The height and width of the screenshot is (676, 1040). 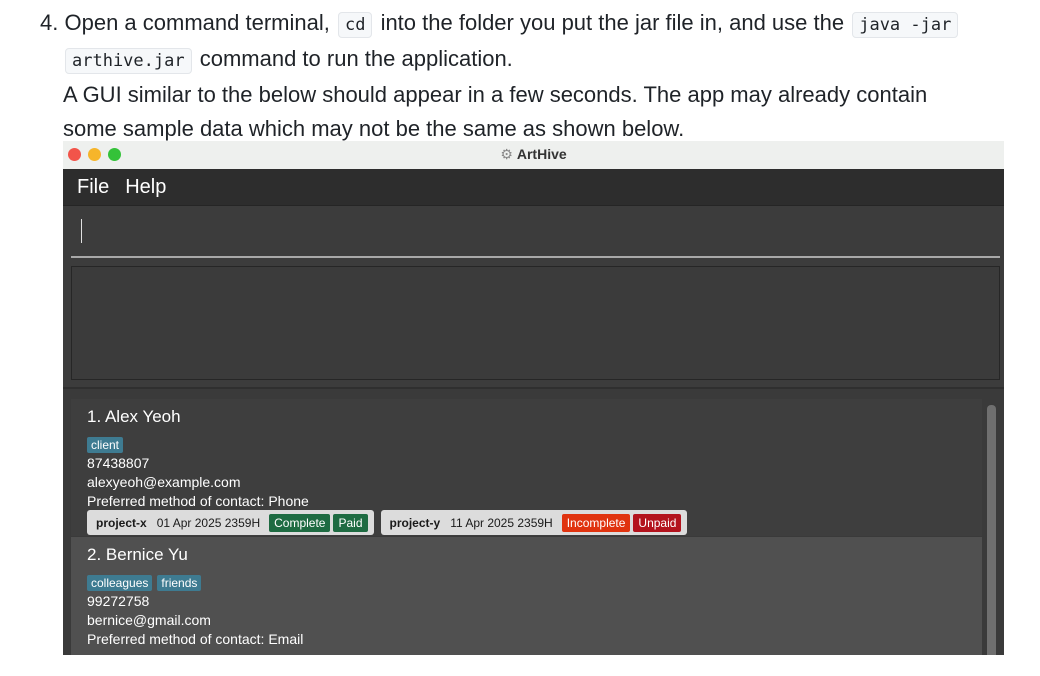 I want to click on step-text-3: command to run the application., so click(x=356, y=58).